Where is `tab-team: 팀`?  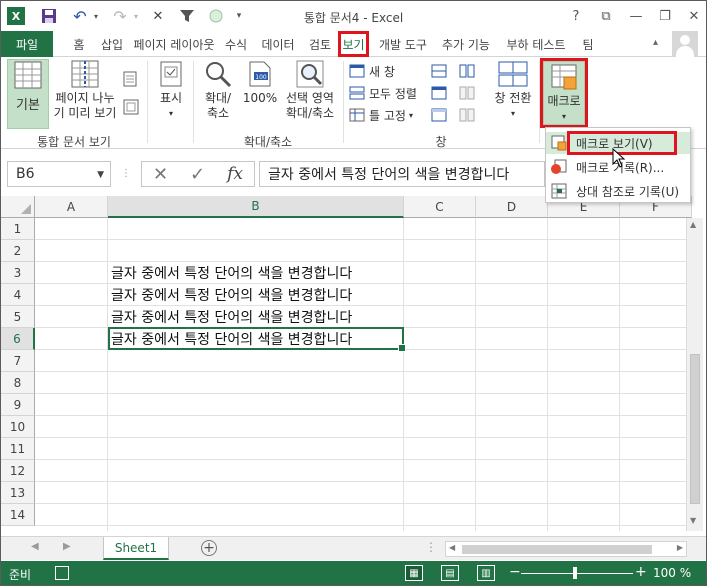 tab-team: 팀 is located at coordinates (588, 44).